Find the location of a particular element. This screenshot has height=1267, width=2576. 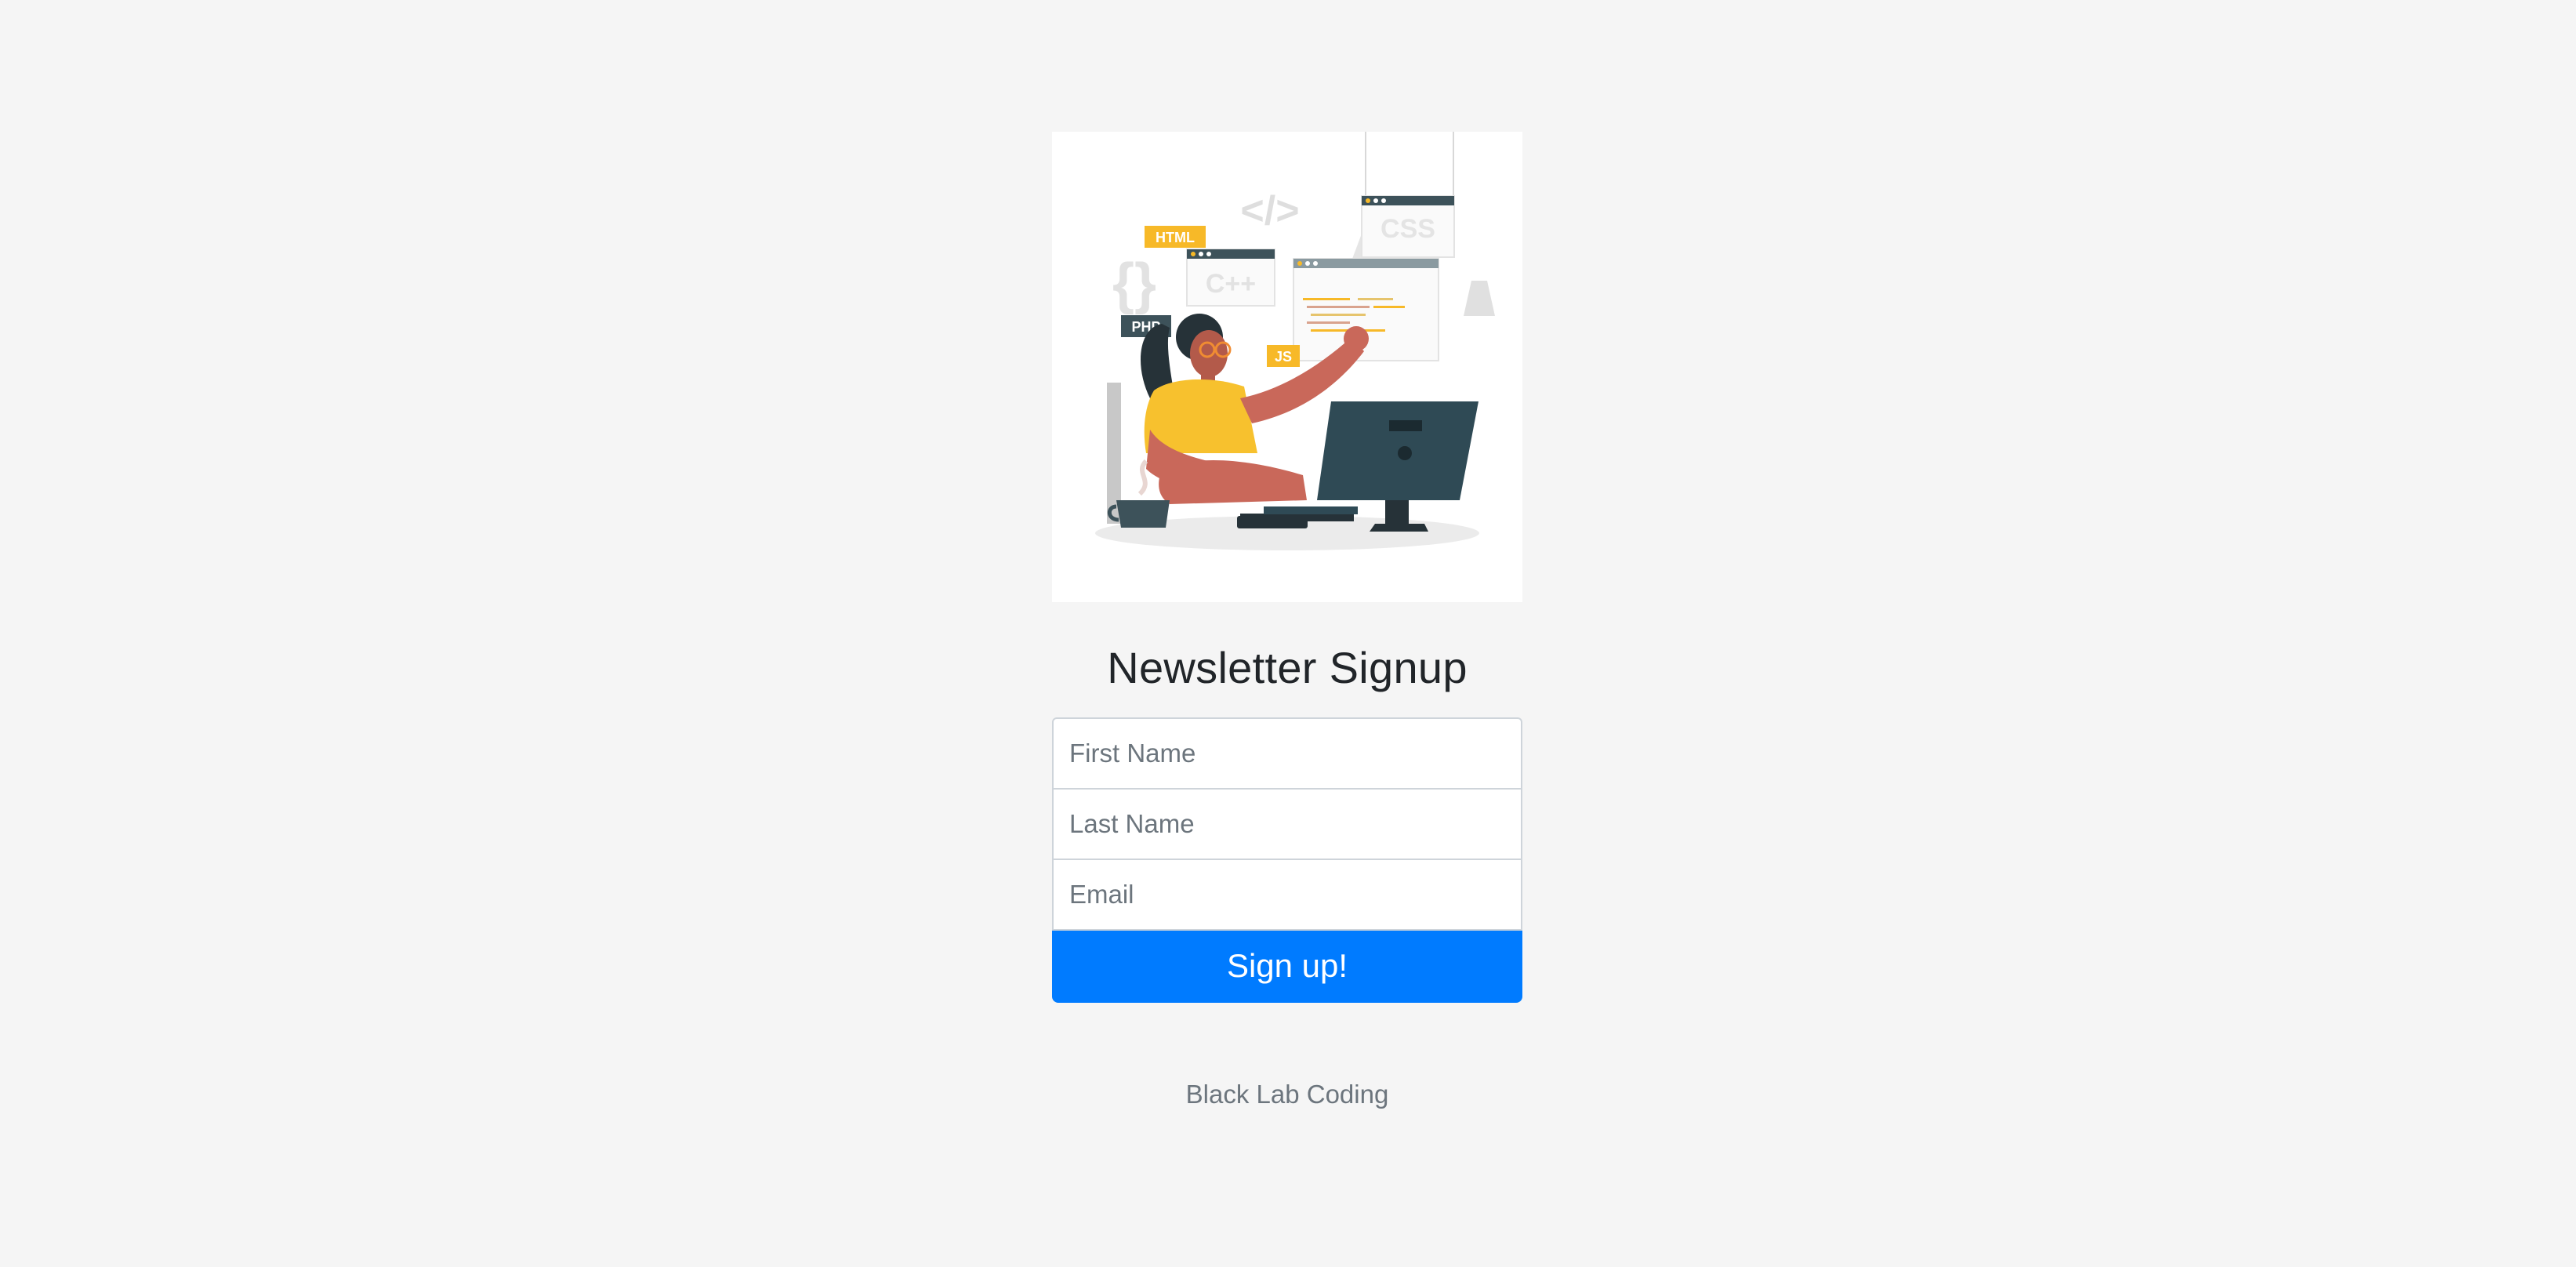

html-tag: HTML is located at coordinates (1175, 237).